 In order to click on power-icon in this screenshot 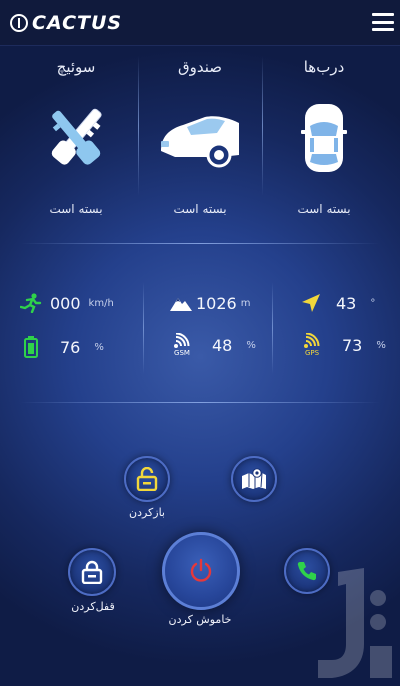, I will do `click(201, 570)`.